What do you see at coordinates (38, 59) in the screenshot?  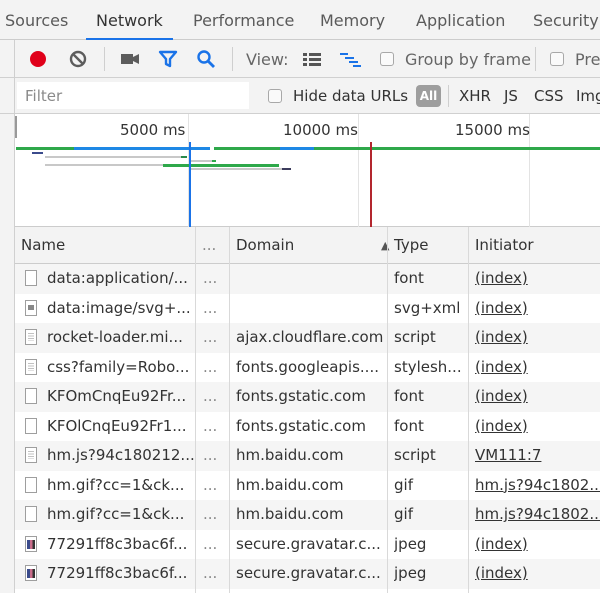 I see `record-icon` at bounding box center [38, 59].